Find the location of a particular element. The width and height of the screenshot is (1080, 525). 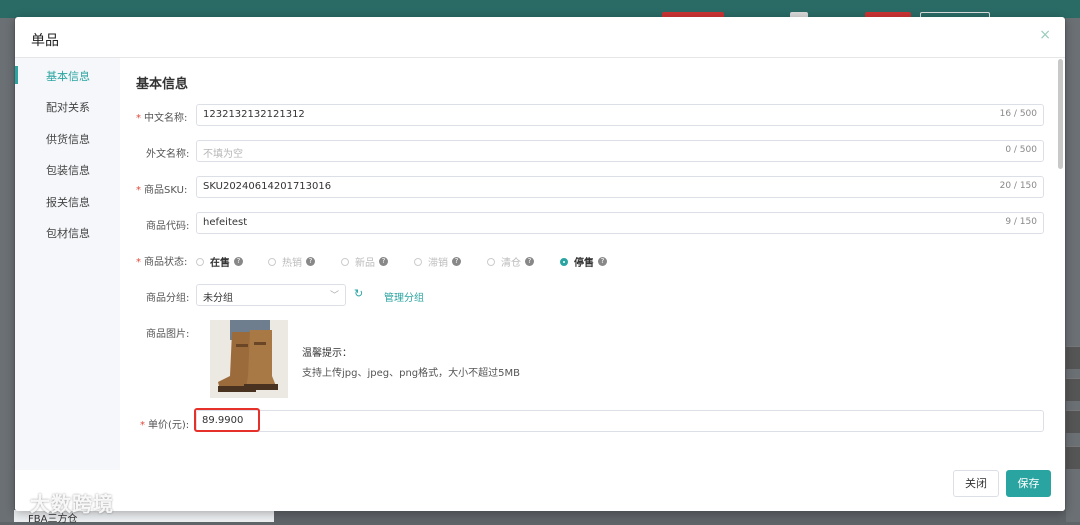

chevron-down-icon: ﹀ is located at coordinates (334, 296).